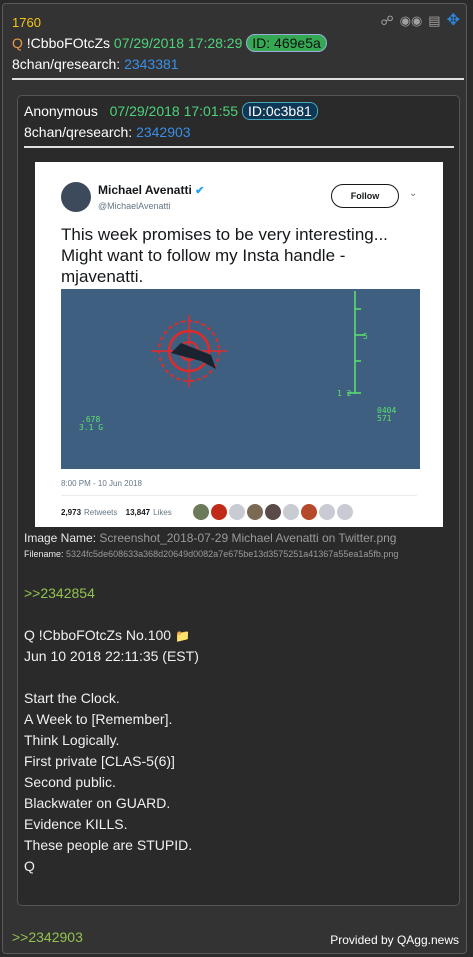  Describe the element at coordinates (99, 761) in the screenshot. I see `body-line: First private [CLAS-5(6)]` at that location.